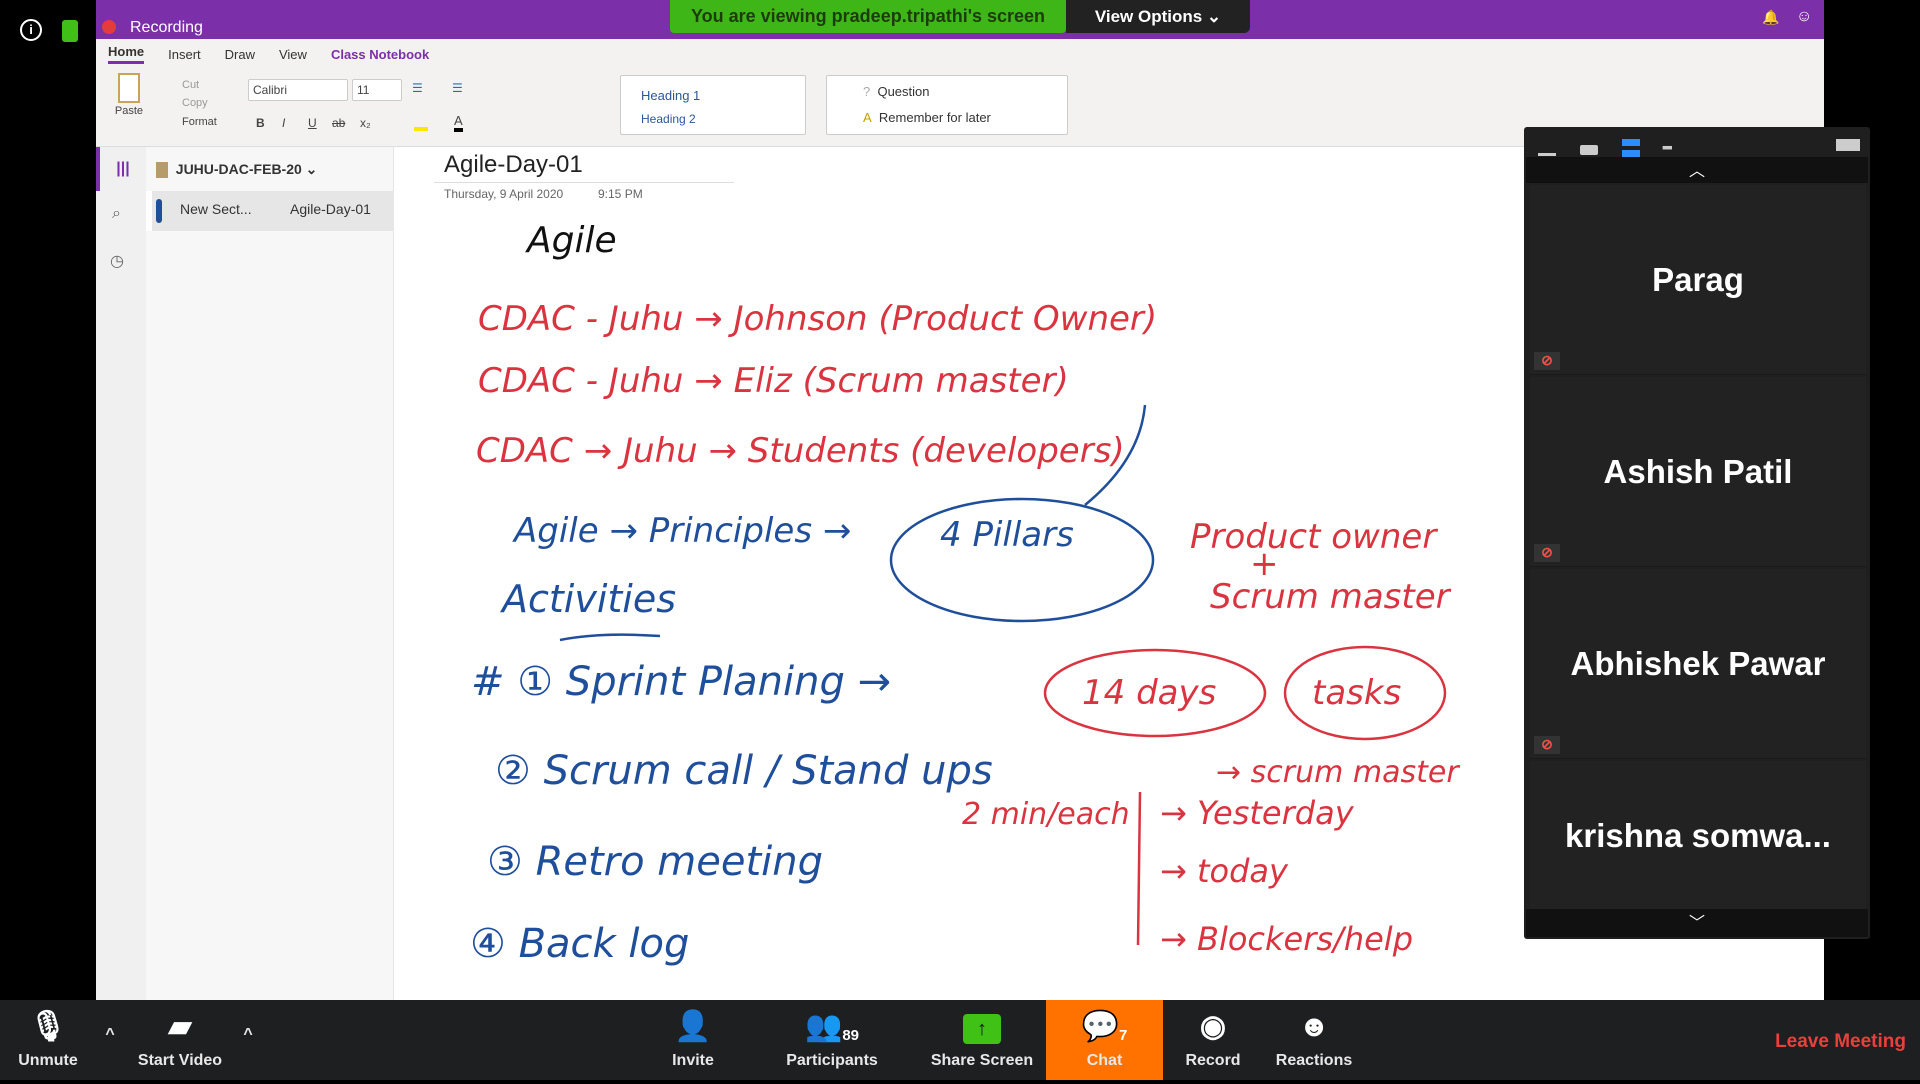 This screenshot has height=1084, width=1920. What do you see at coordinates (48, 1026) in the screenshot?
I see `muted-microphone-icon: 🎙` at bounding box center [48, 1026].